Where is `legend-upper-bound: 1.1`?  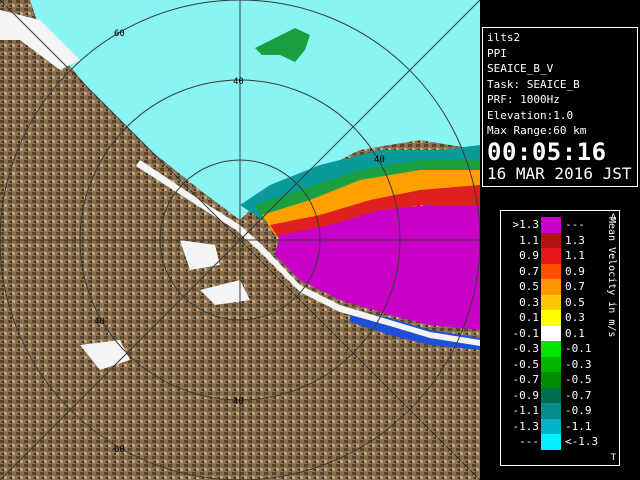
legend-upper-bound: 1.1 is located at coordinates (575, 255).